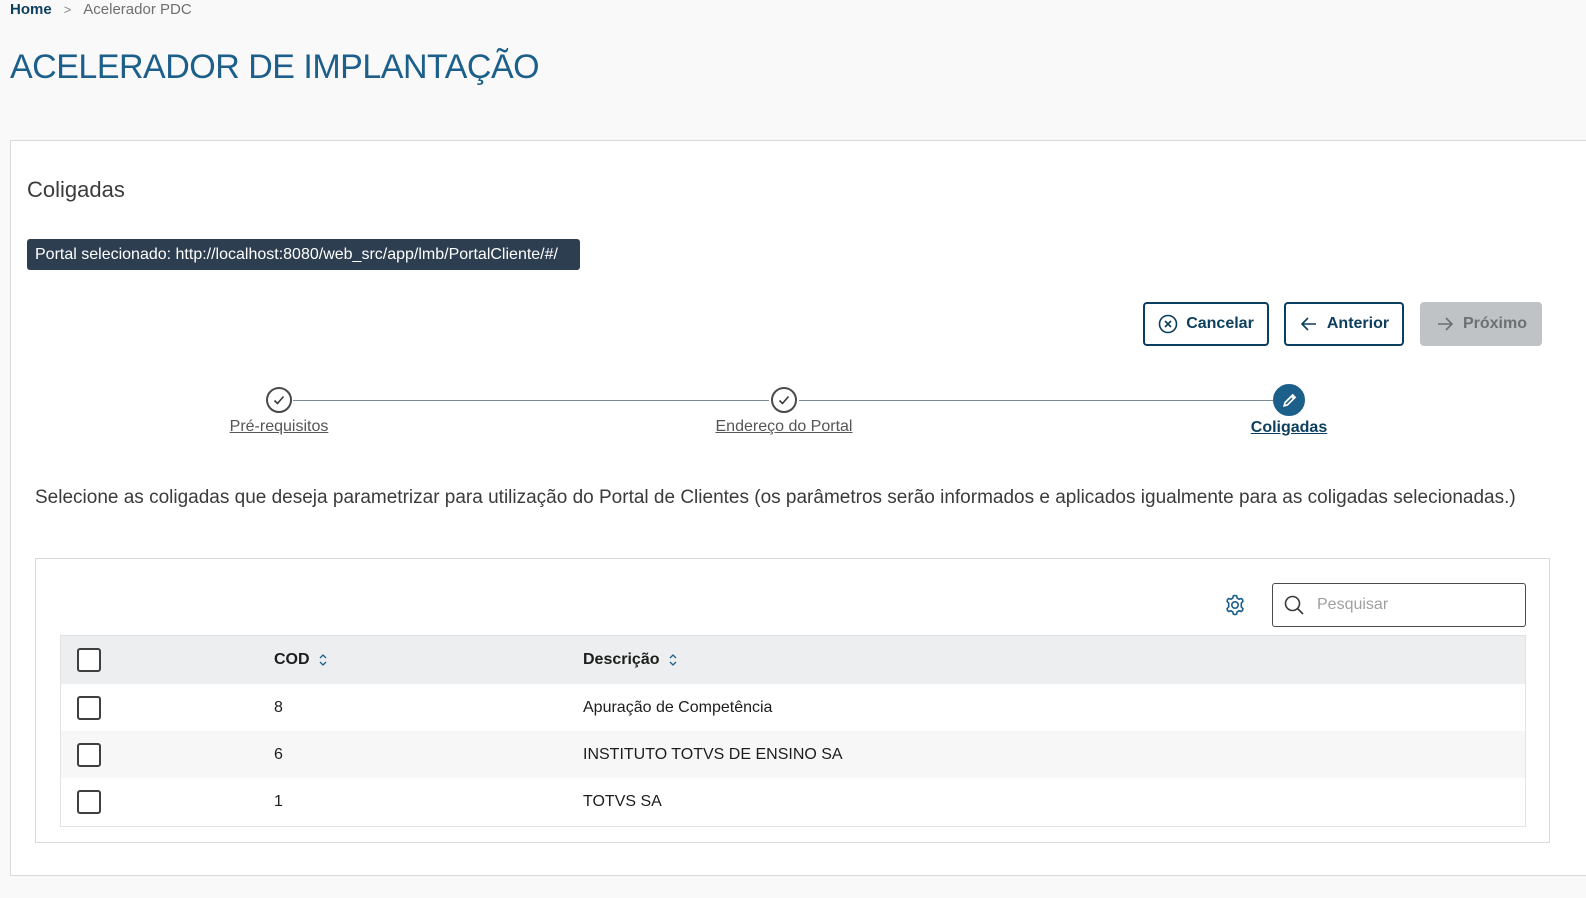 The image size is (1586, 898). I want to click on column-header-cod: COD, so click(301, 660).